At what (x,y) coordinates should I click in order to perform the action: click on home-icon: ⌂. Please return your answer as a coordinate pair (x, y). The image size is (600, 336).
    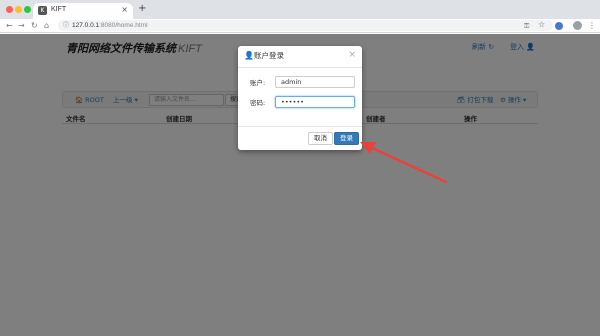
    Looking at the image, I should click on (46, 26).